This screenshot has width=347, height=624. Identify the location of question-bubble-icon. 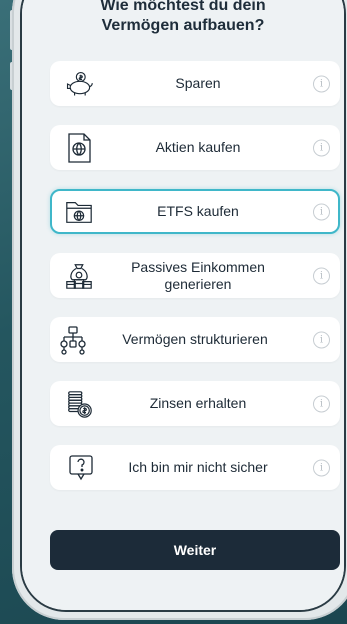
(81, 468).